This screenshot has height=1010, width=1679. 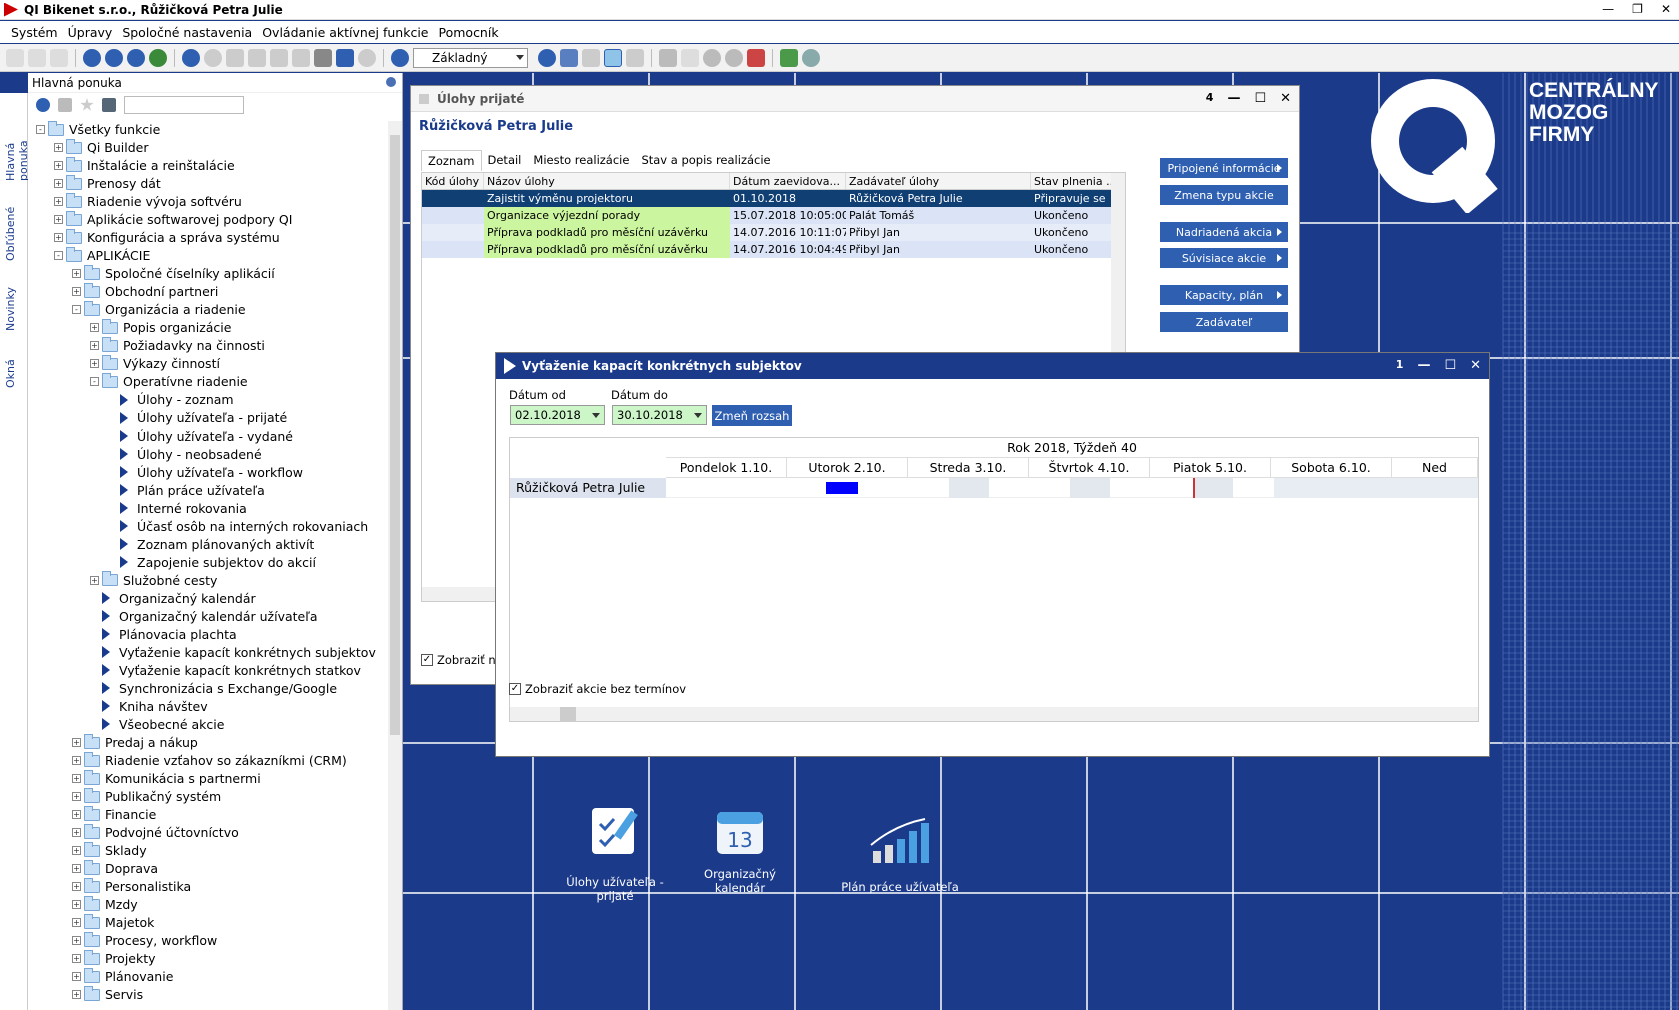 What do you see at coordinates (235, 57) in the screenshot?
I see `erase-icon` at bounding box center [235, 57].